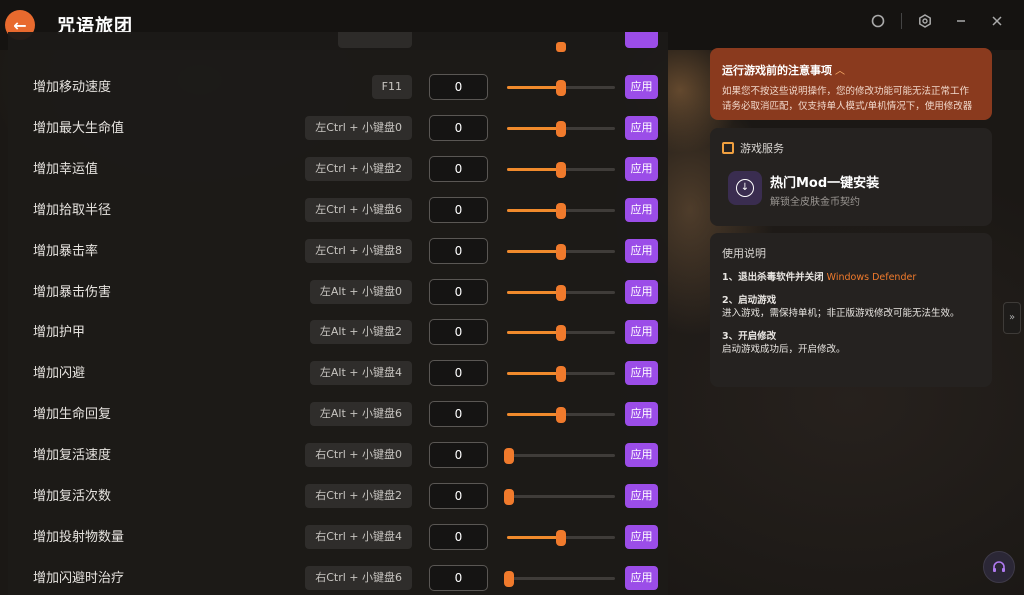  I want to click on cheat-row: 增加投射物数量 右Ctrl + 小键盘4 0 应用, so click(338, 537).